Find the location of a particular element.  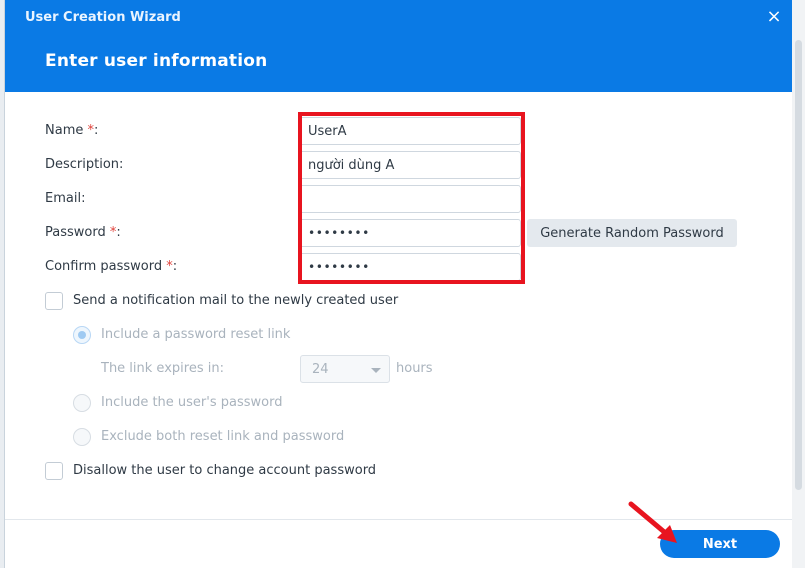

email-input is located at coordinates (409, 199).